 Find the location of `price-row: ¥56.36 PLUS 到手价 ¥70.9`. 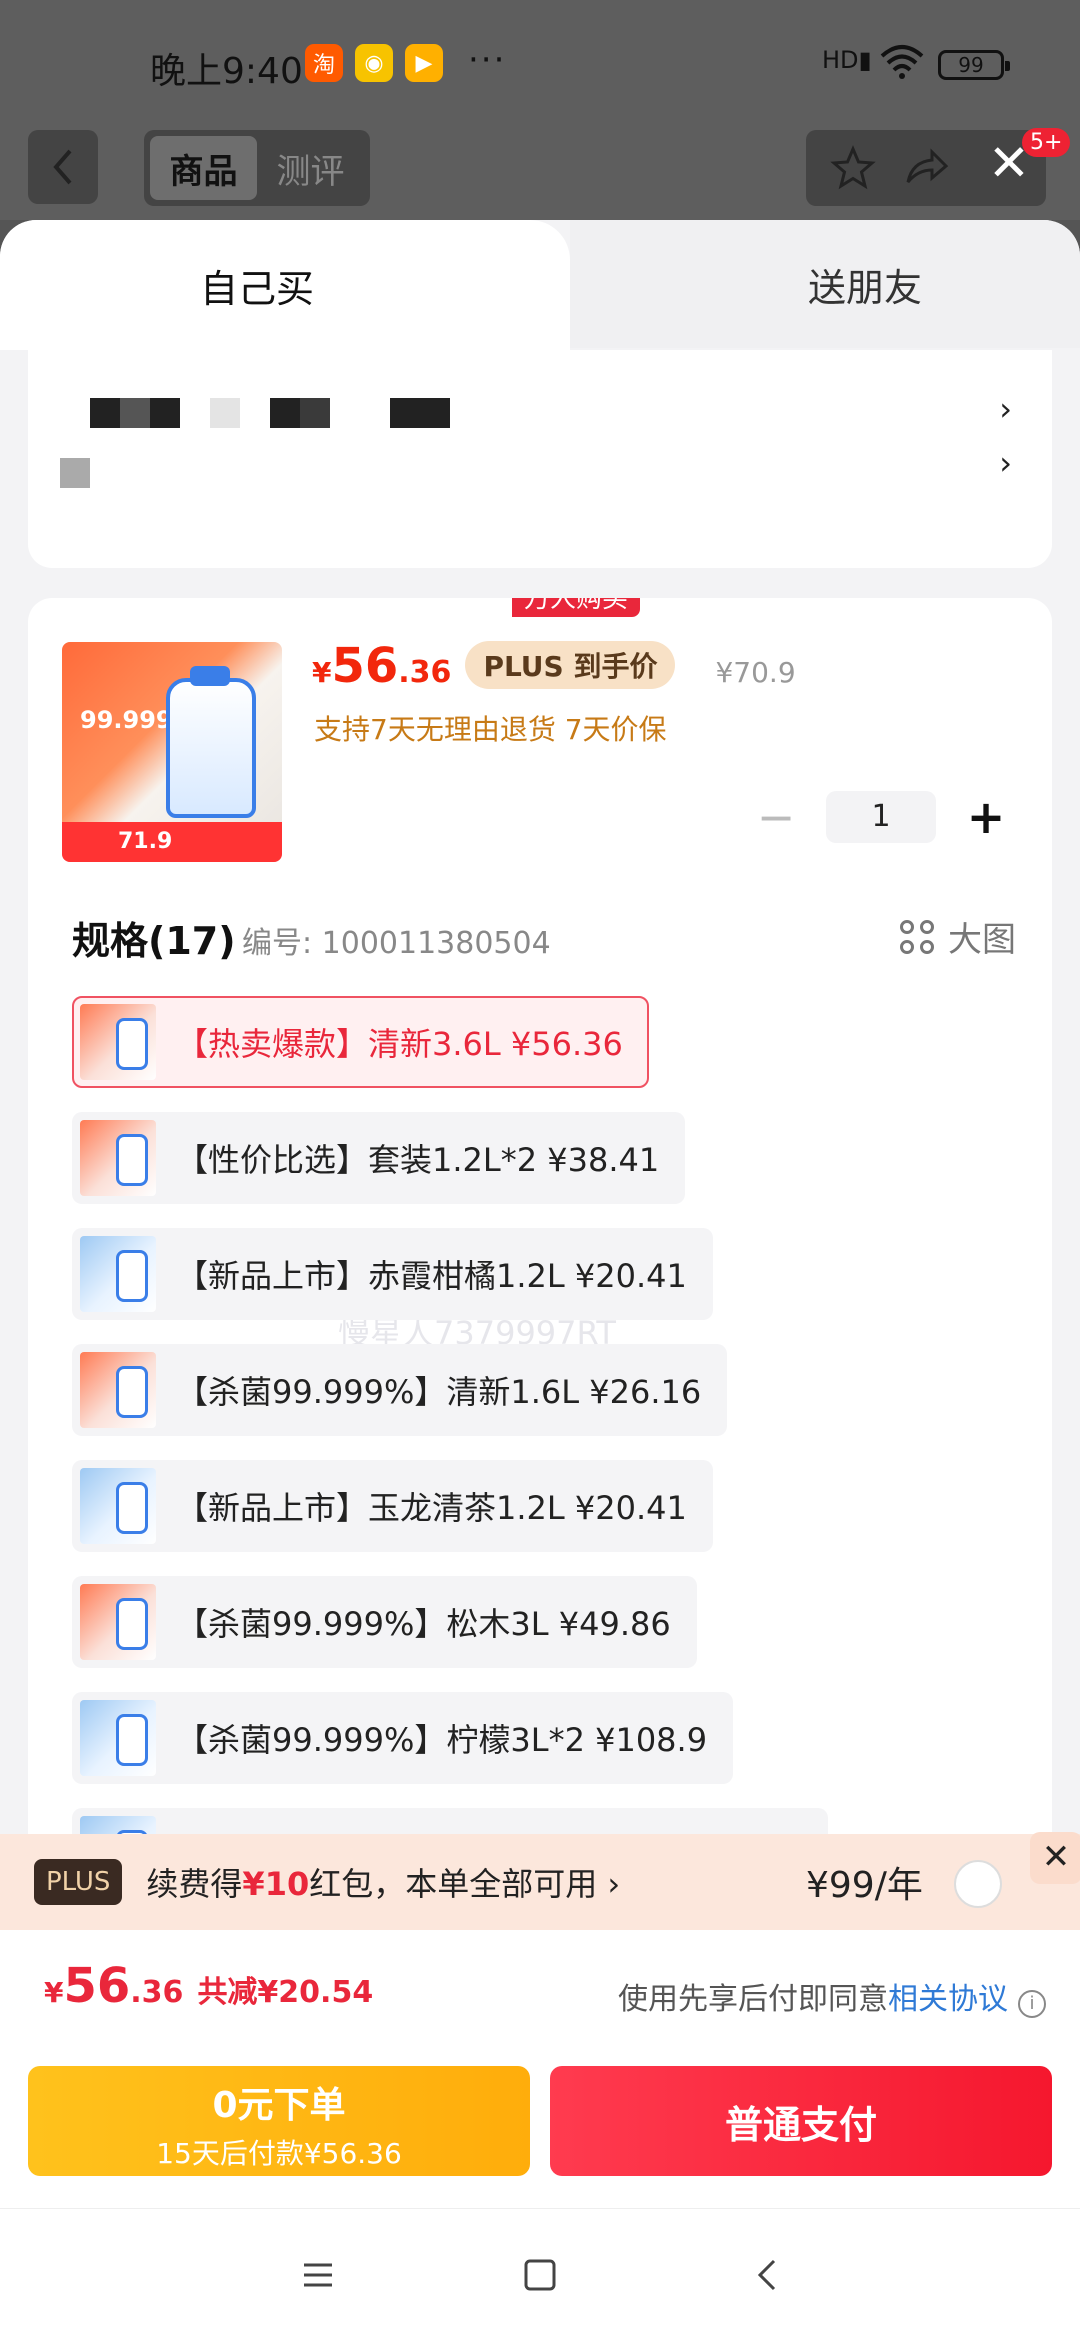

price-row: ¥56.36 PLUS 到手价 ¥70.9 is located at coordinates (554, 666).